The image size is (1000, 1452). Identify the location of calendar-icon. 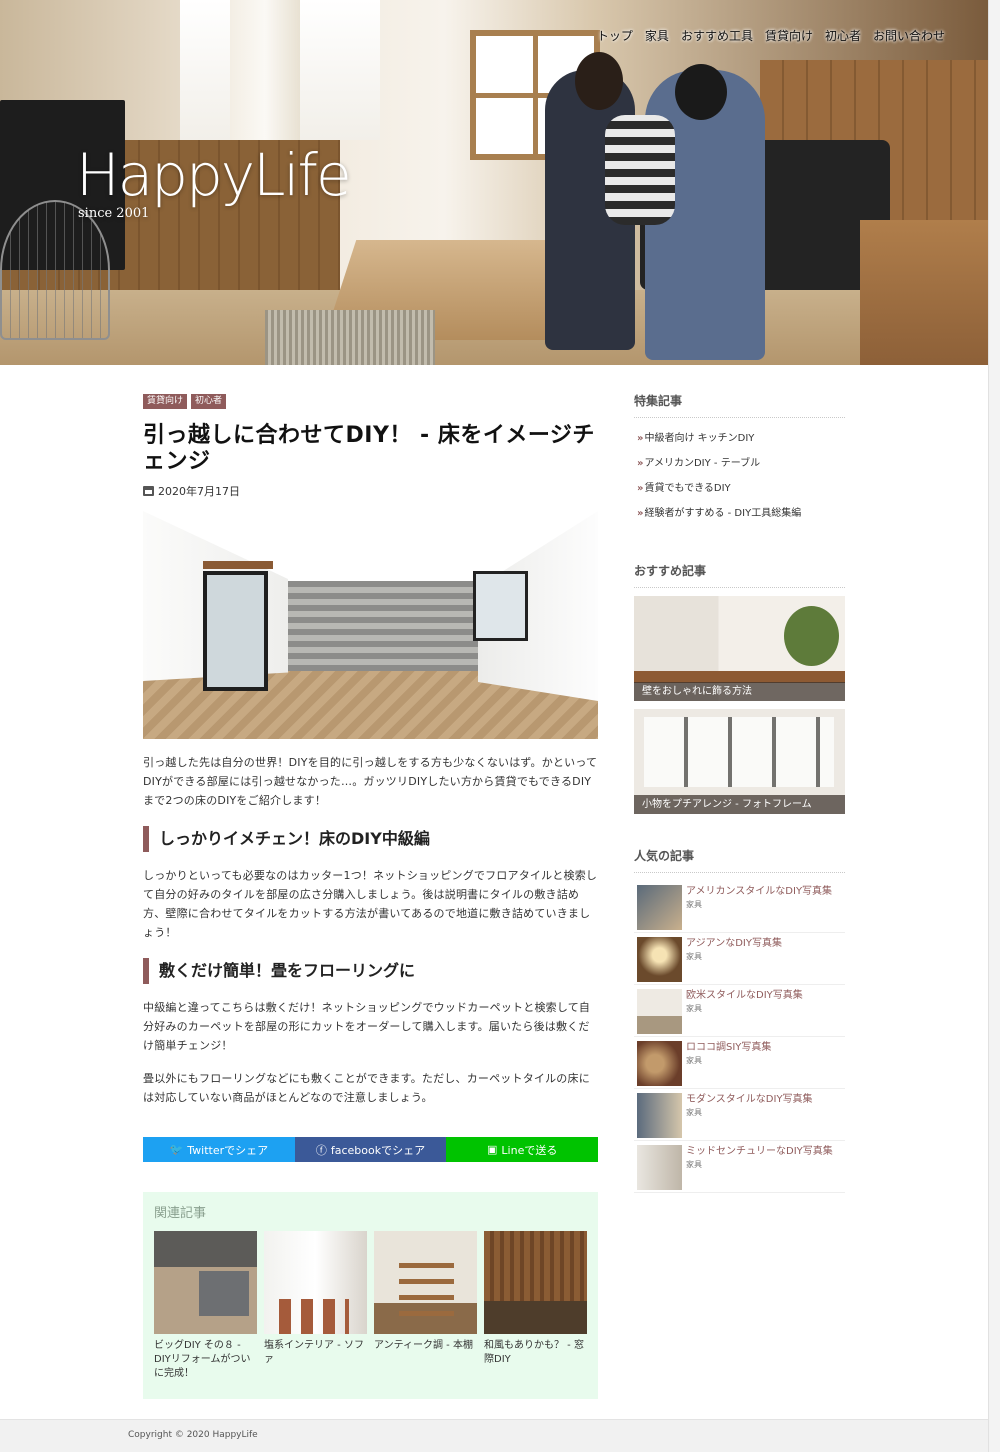
(148, 491).